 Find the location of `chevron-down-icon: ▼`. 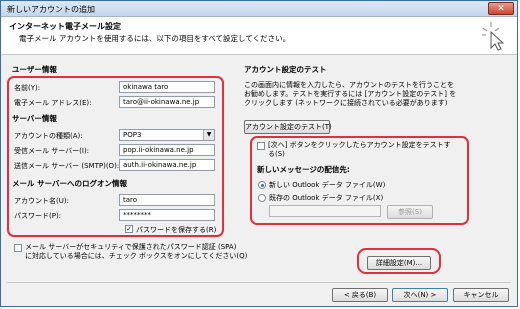

chevron-down-icon: ▼ is located at coordinates (208, 135).